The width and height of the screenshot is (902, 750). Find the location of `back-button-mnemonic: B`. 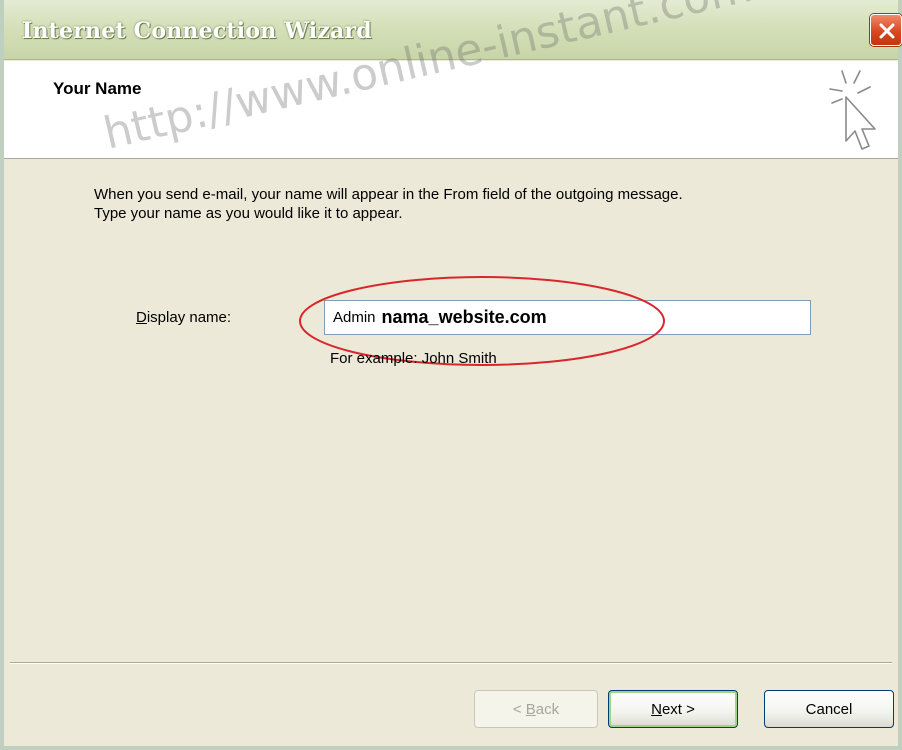

back-button-mnemonic: B is located at coordinates (530, 709).